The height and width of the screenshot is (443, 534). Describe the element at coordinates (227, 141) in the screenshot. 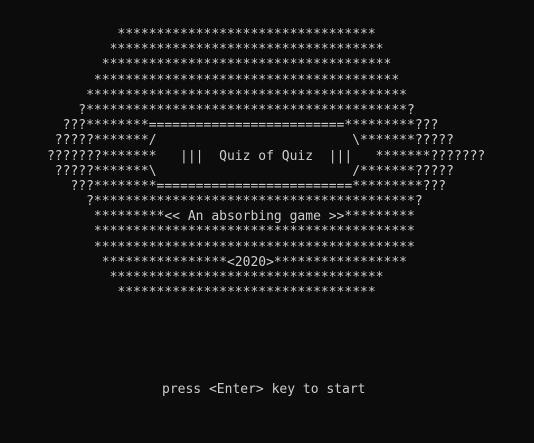

I see `banner-line: ?????*******/ \*******?????` at that location.